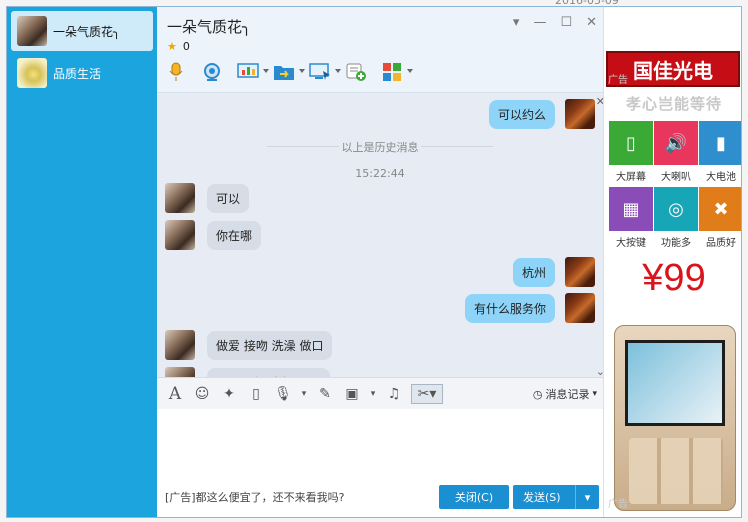 Image resolution: width=748 pixels, height=522 pixels. Describe the element at coordinates (228, 198) in the screenshot. I see `message-bubble: 可以` at that location.